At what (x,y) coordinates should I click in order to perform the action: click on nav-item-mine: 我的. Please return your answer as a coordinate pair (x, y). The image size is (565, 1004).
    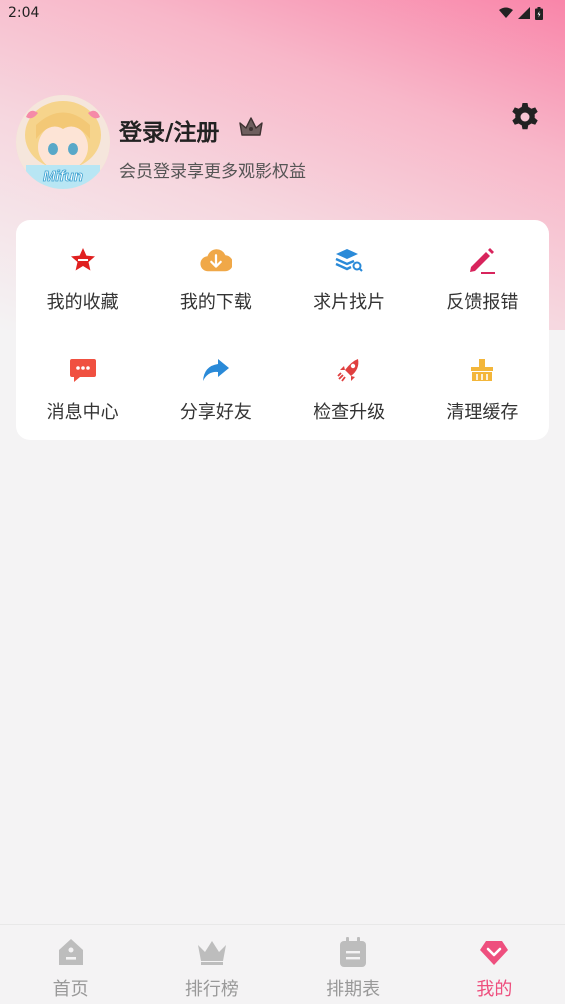
    Looking at the image, I should click on (494, 964).